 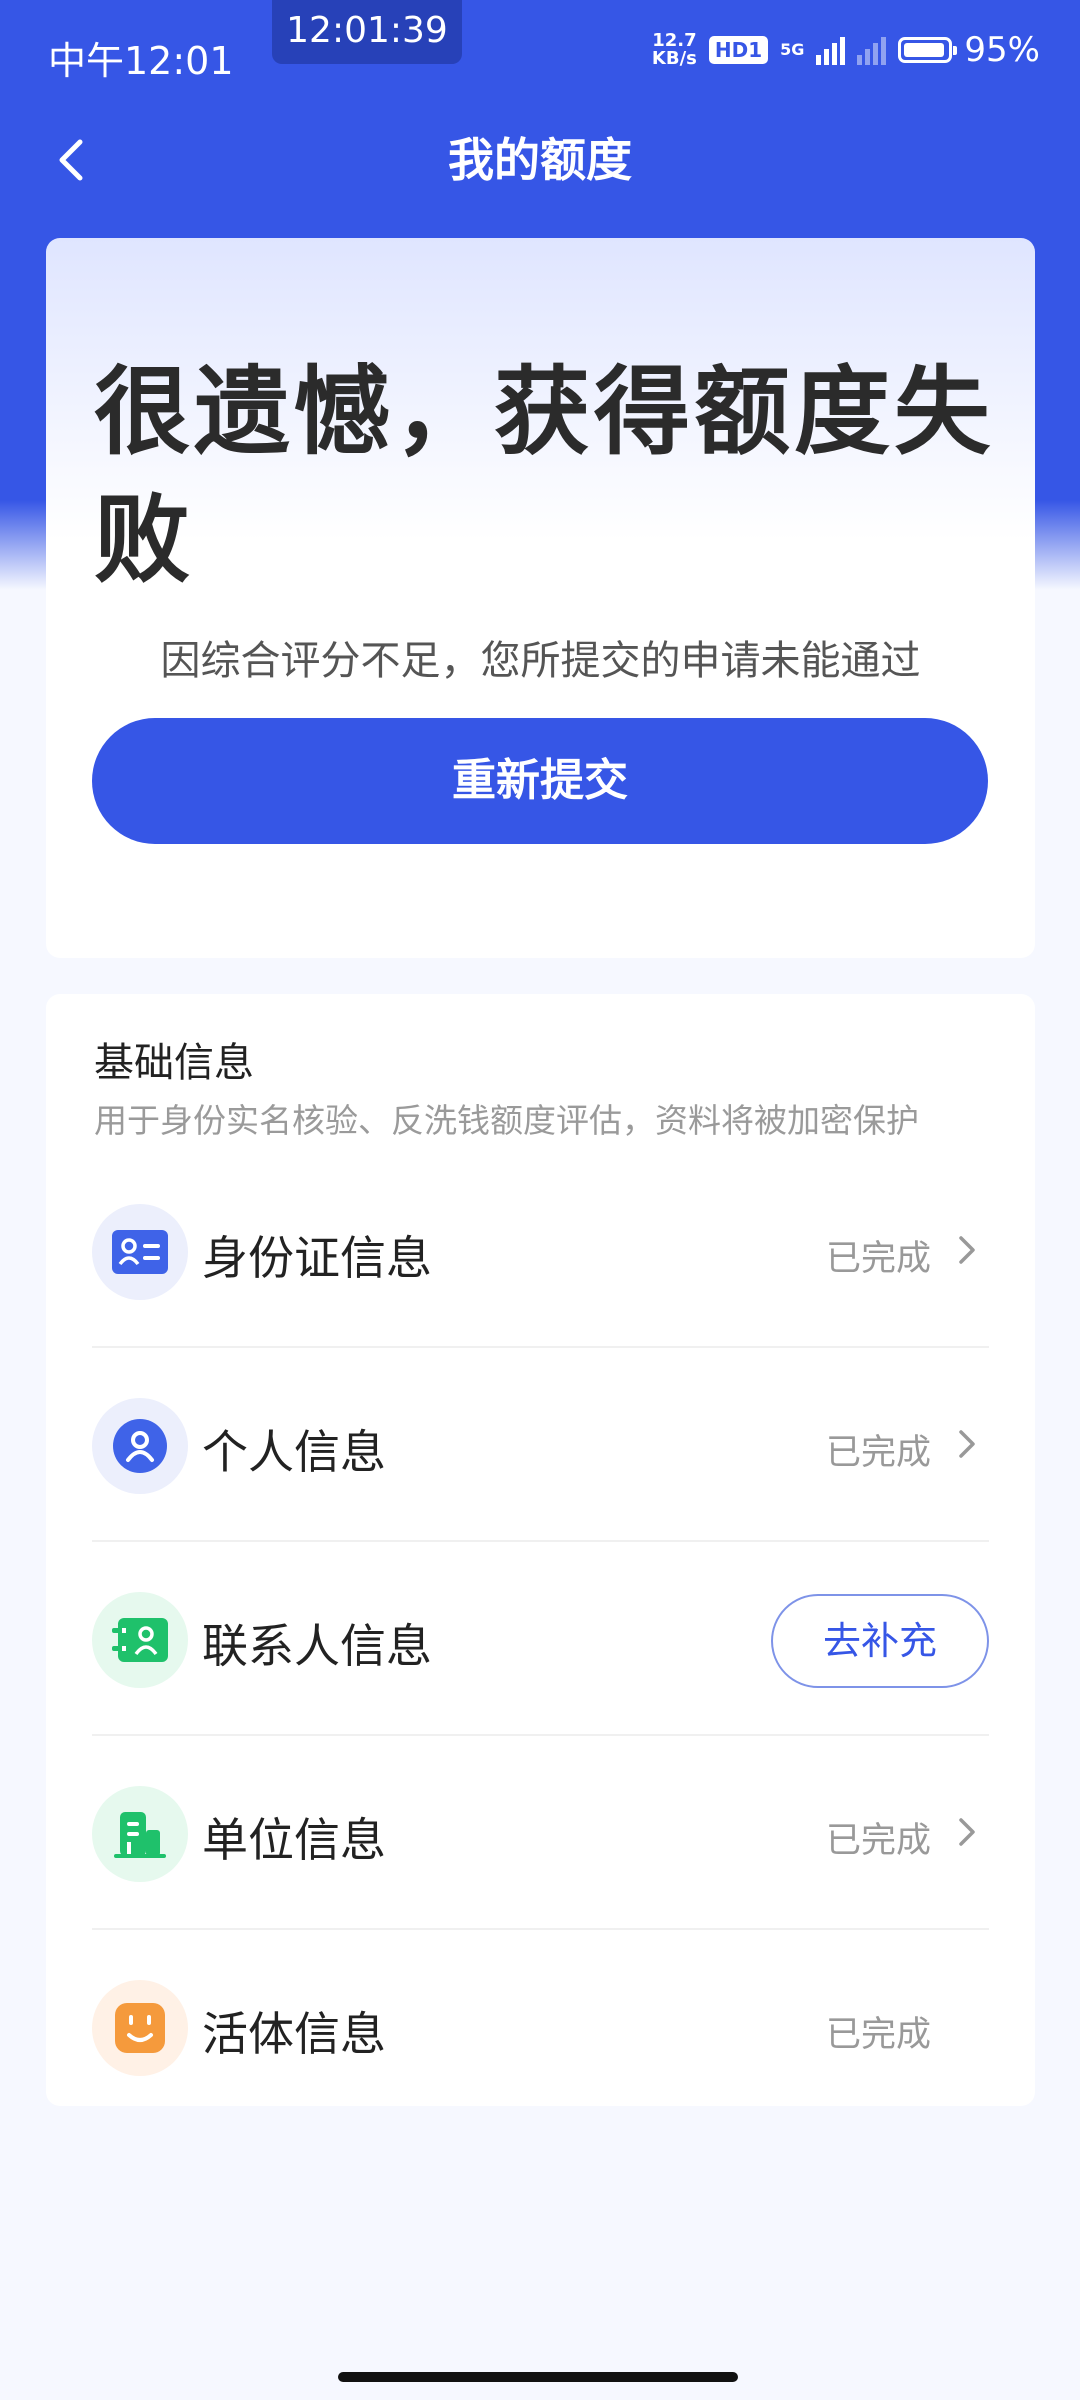 I want to click on row-contact-info: 联系人信息 去补充, so click(x=540, y=1639).